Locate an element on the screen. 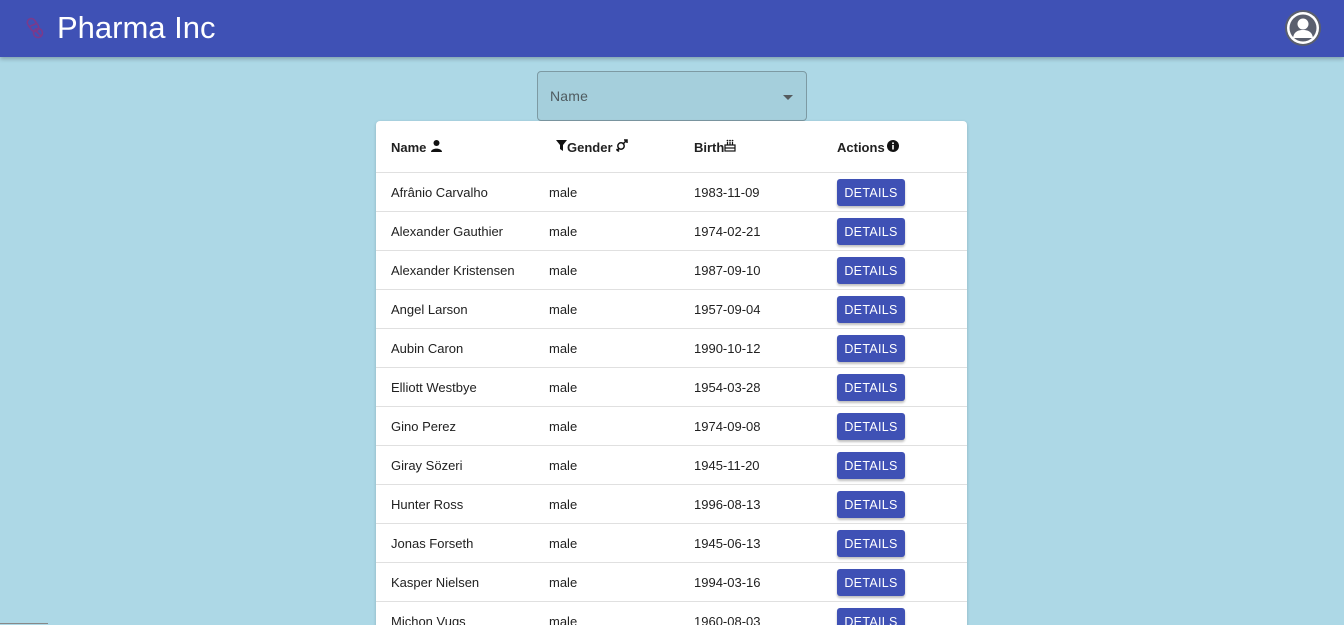 This screenshot has height=625, width=1344. divider is located at coordinates (24, 623).